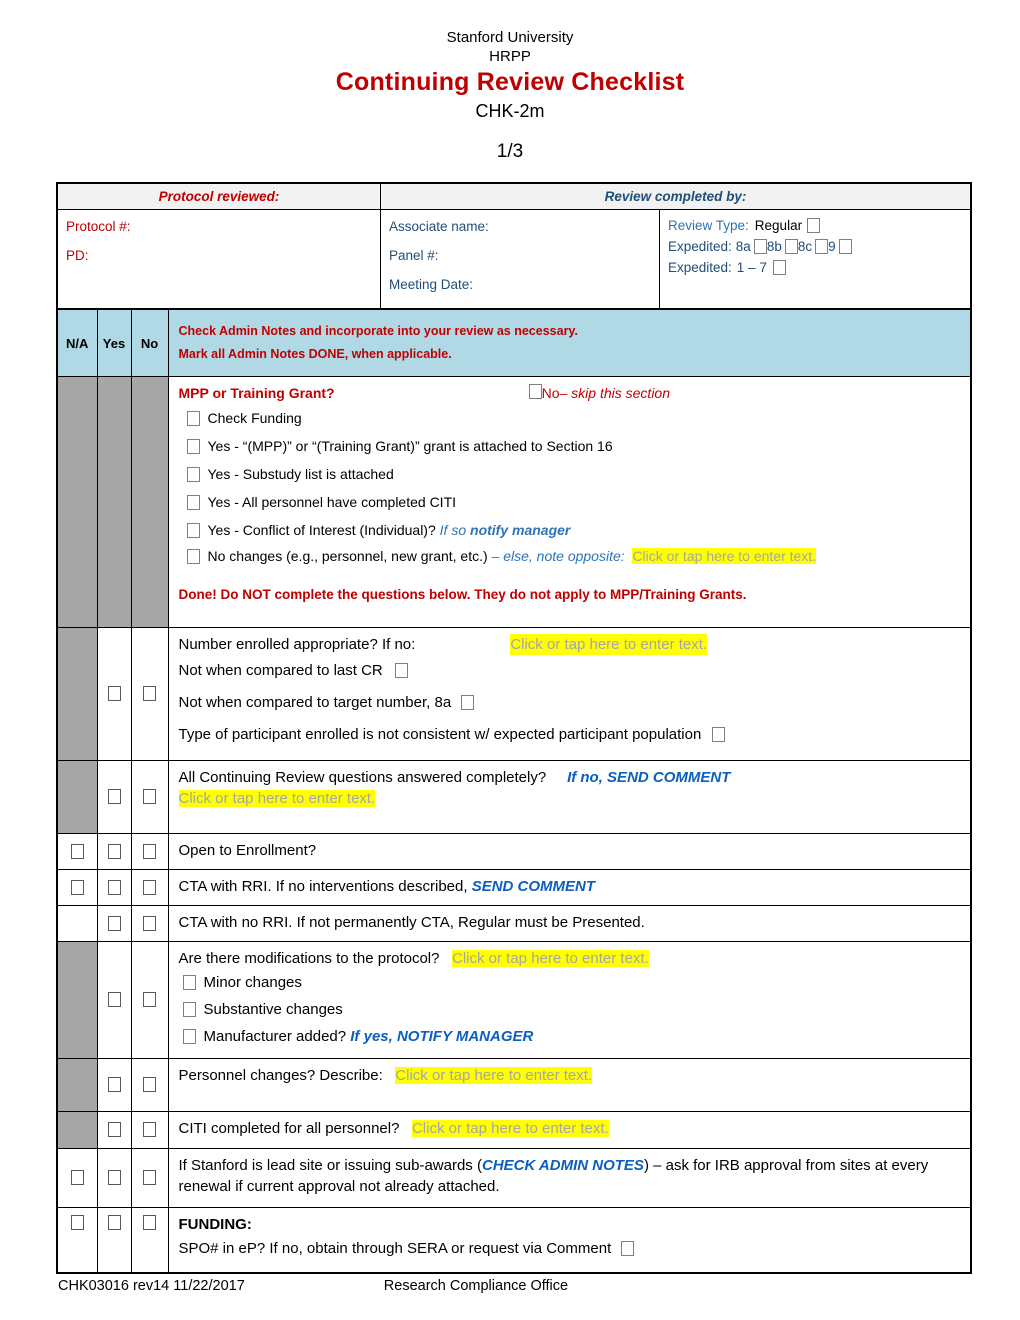 The image size is (1020, 1320). I want to click on personnel-question: Personnel changes? Describe:, so click(280, 1075).